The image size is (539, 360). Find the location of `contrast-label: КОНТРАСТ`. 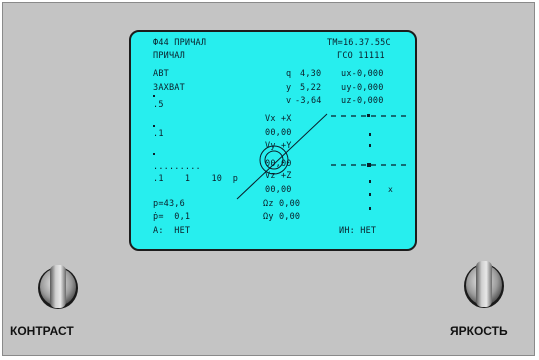

contrast-label: КОНТРАСТ is located at coordinates (42, 331).